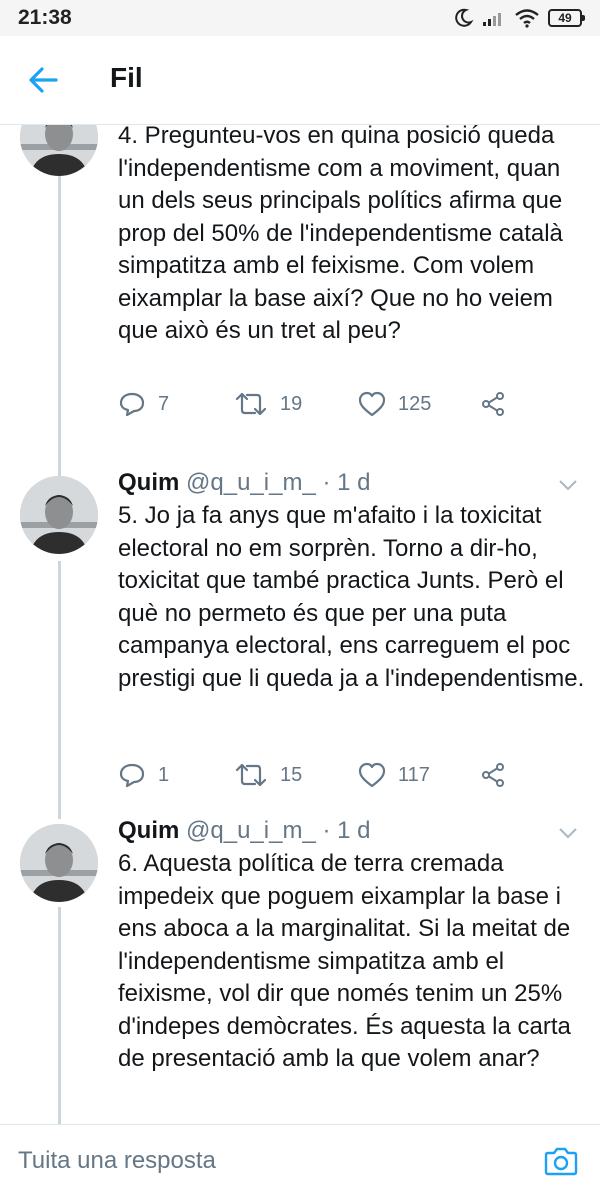 Image resolution: width=600 pixels, height=1201 pixels. I want to click on reply-button: 7, so click(143, 404).